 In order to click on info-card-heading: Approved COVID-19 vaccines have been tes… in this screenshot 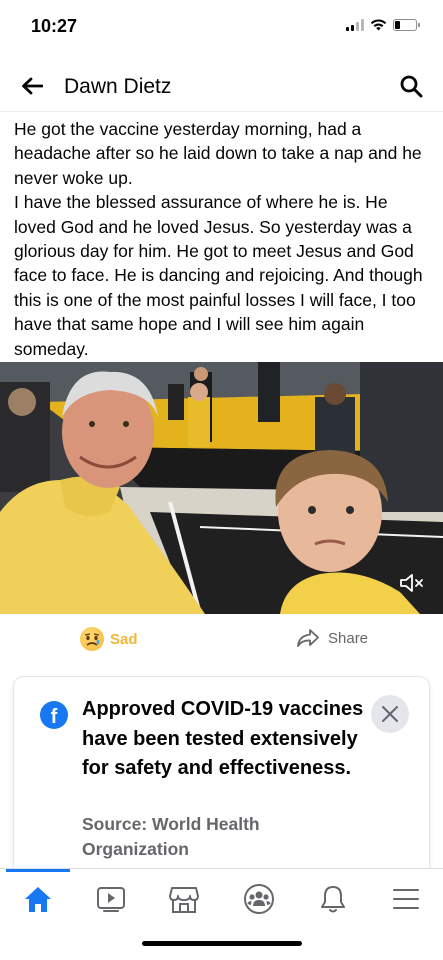, I will do `click(223, 738)`.